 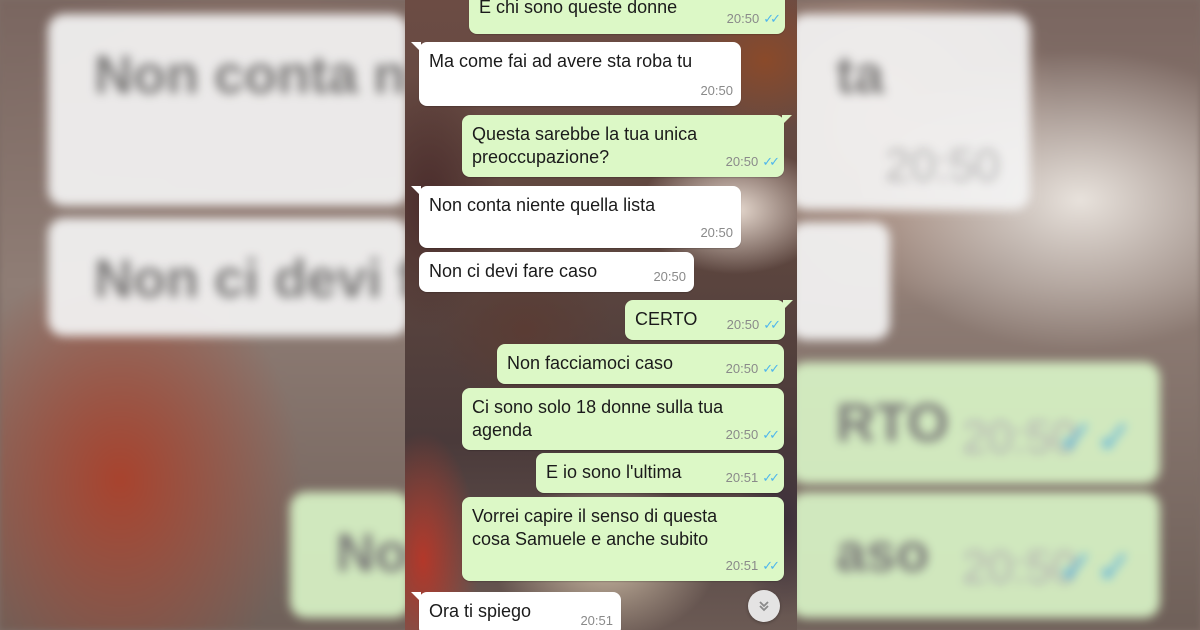 What do you see at coordinates (883, 553) in the screenshot?
I see `bg-bubble-text: aso` at bounding box center [883, 553].